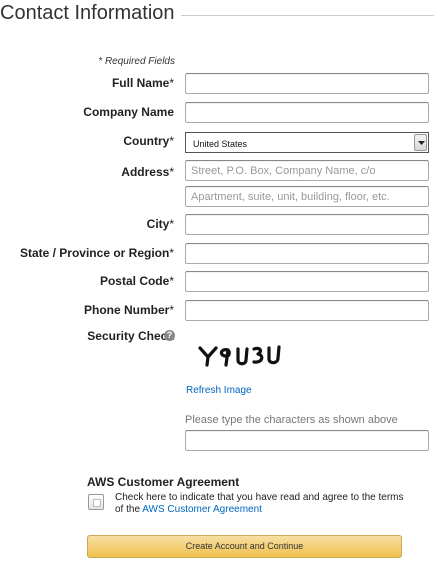 Image resolution: width=437 pixels, height=577 pixels. Describe the element at coordinates (239, 356) in the screenshot. I see `captcha-image` at that location.